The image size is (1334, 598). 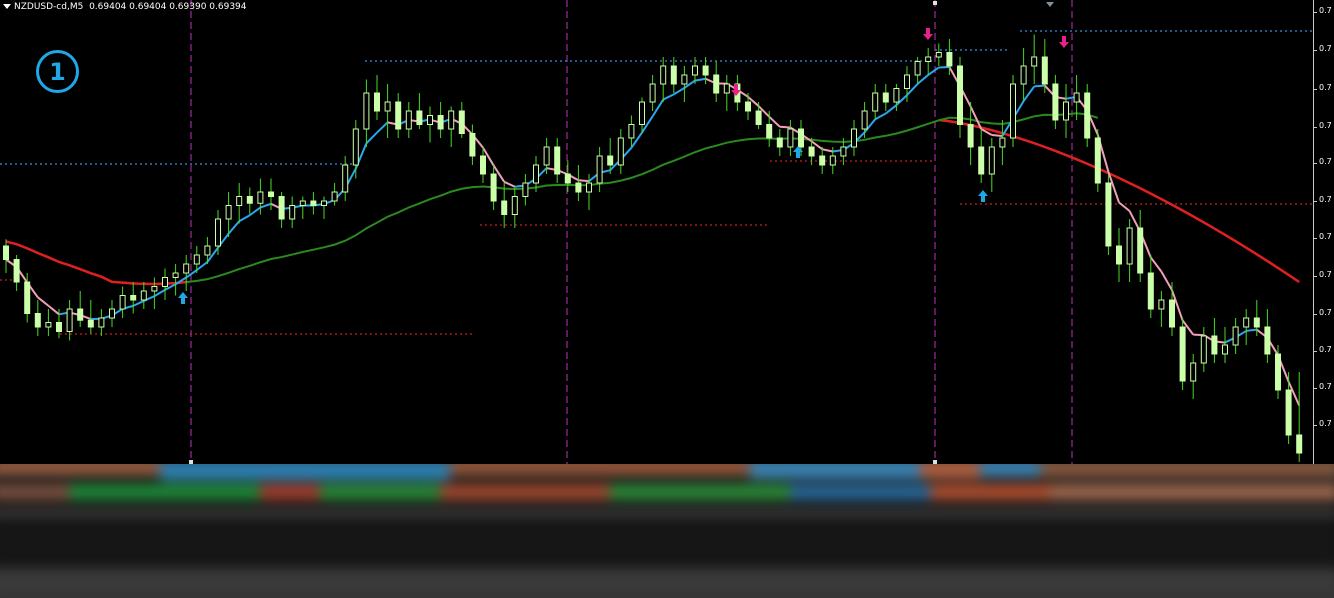 I want to click on price-axis: 0.7 0.7 0.7 0.7 0.7 0.7 0.7 0.7 0.7 0.7 0.7 0.7, so click(x=1323, y=232).